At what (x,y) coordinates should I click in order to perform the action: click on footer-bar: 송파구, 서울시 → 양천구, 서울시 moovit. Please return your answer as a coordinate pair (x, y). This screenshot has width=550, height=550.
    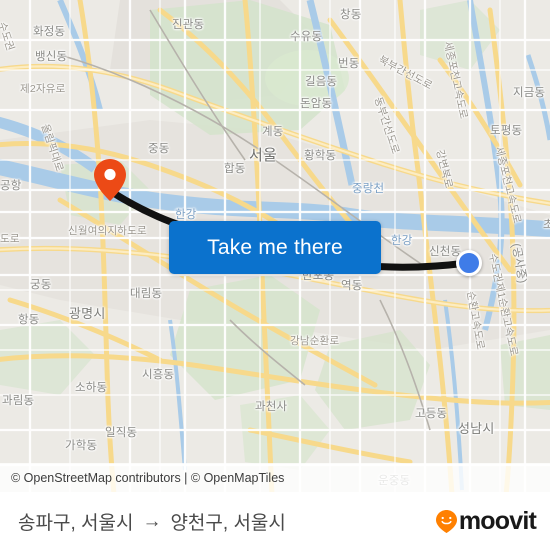
    Looking at the image, I should click on (275, 521).